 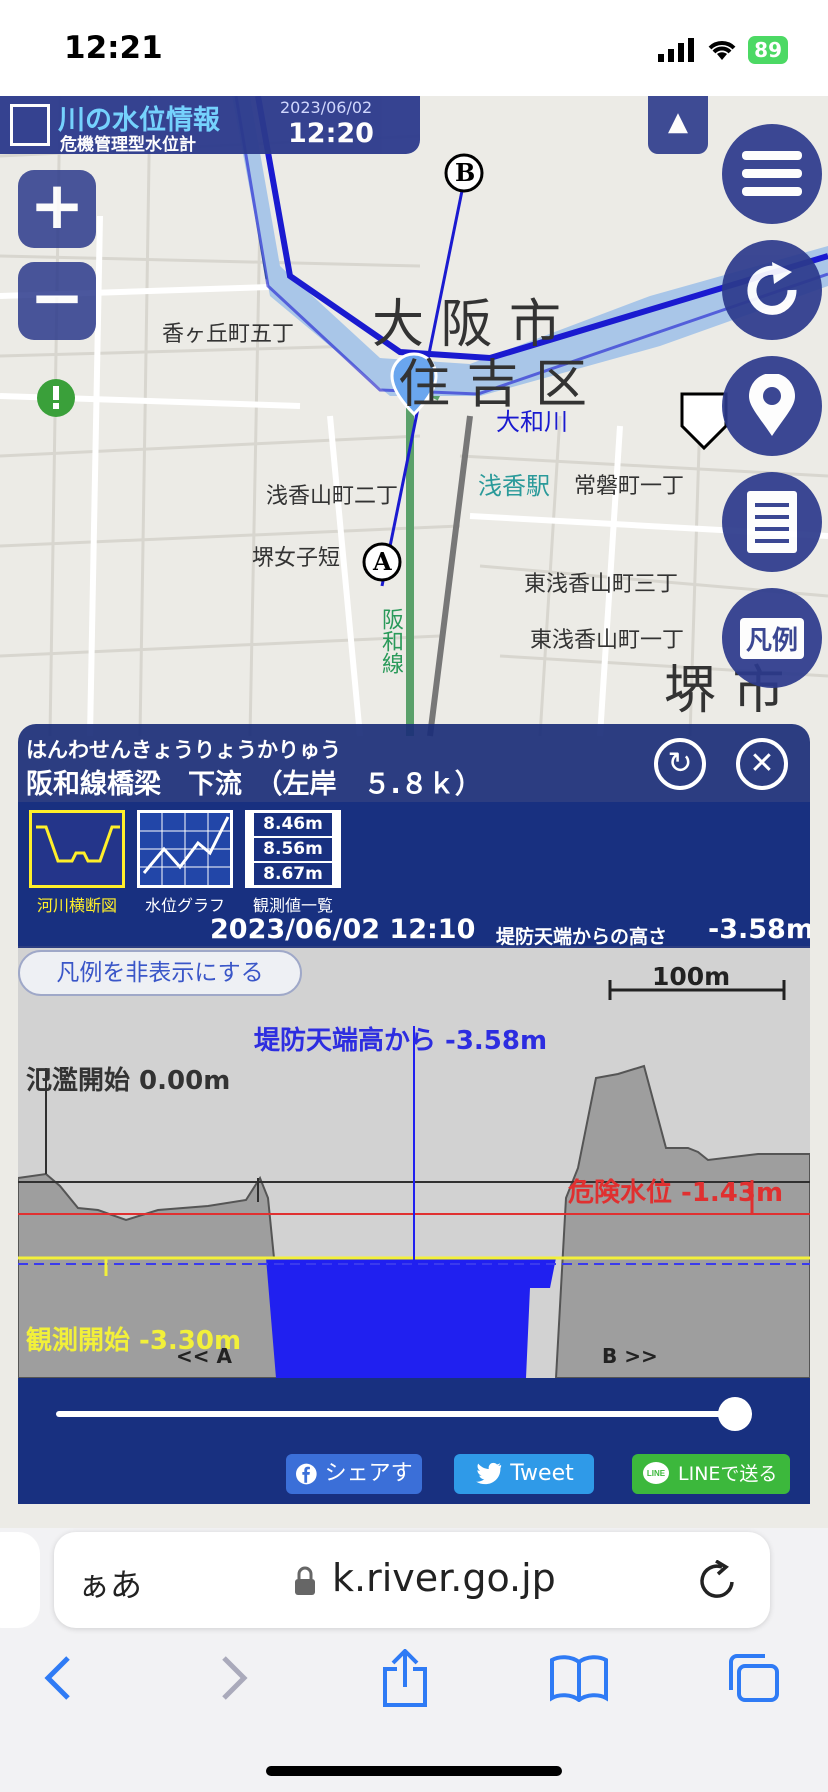 I want to click on levee-height-label: 堤防天端高から -3.58m, so click(x=401, y=1041).